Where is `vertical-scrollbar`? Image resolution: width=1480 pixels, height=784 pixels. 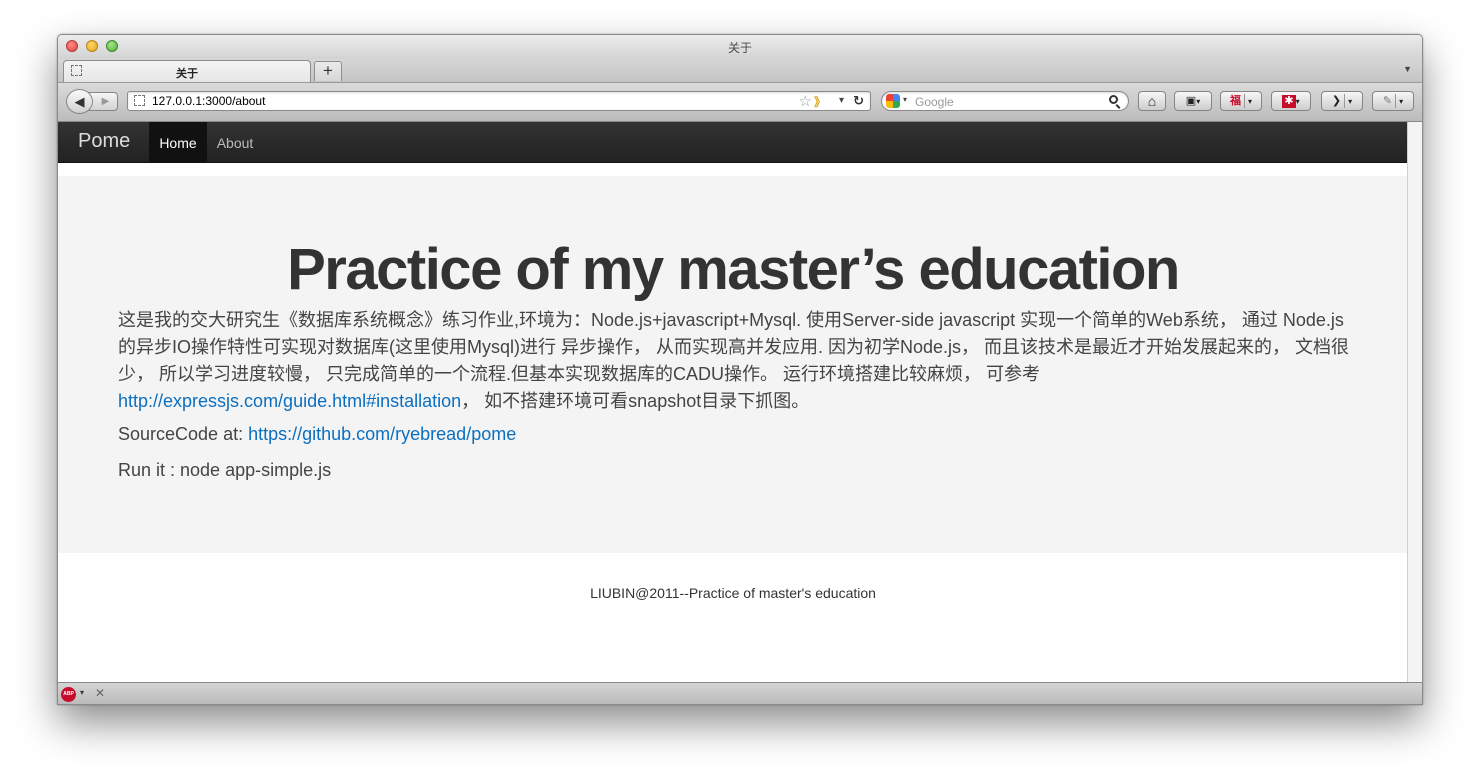
vertical-scrollbar is located at coordinates (1414, 402).